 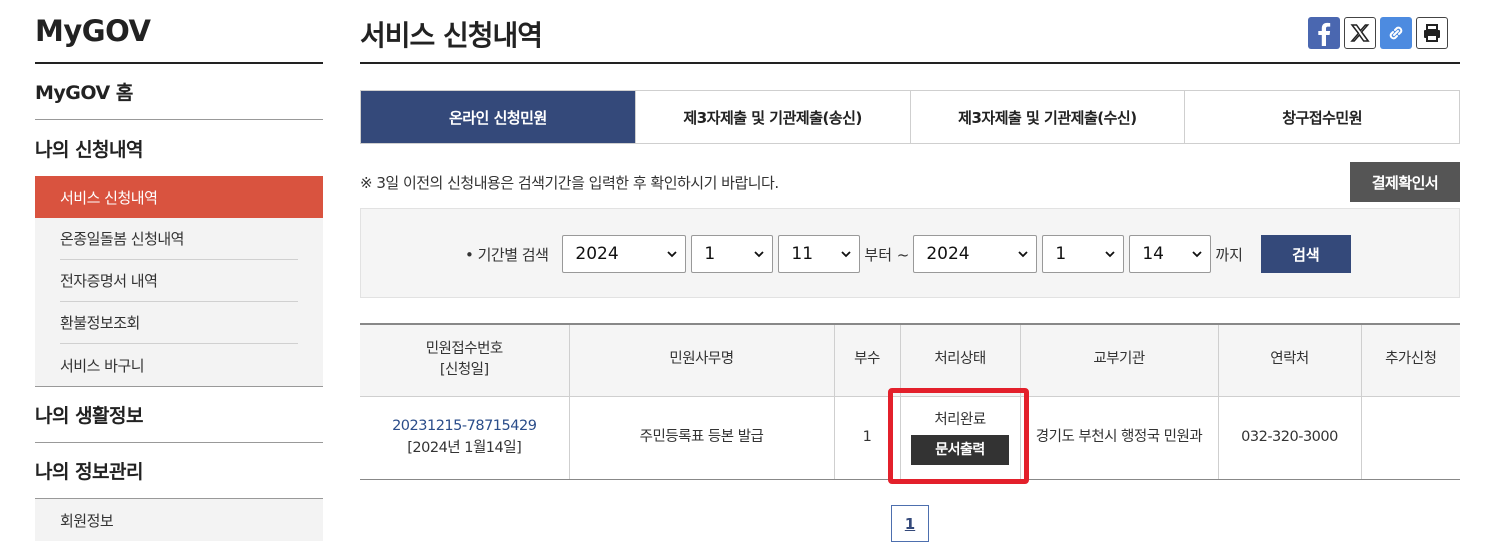 I want to click on period-search-row: • 기간별 검색 2024 1 11 부터 ~ 2024 1 14 까지 검색, so click(x=908, y=254).